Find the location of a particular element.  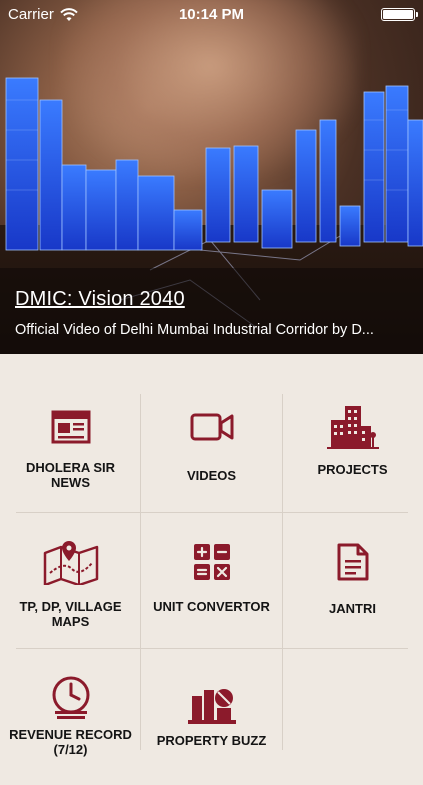

property-buzz-icon is located at coordinates (211, 706).